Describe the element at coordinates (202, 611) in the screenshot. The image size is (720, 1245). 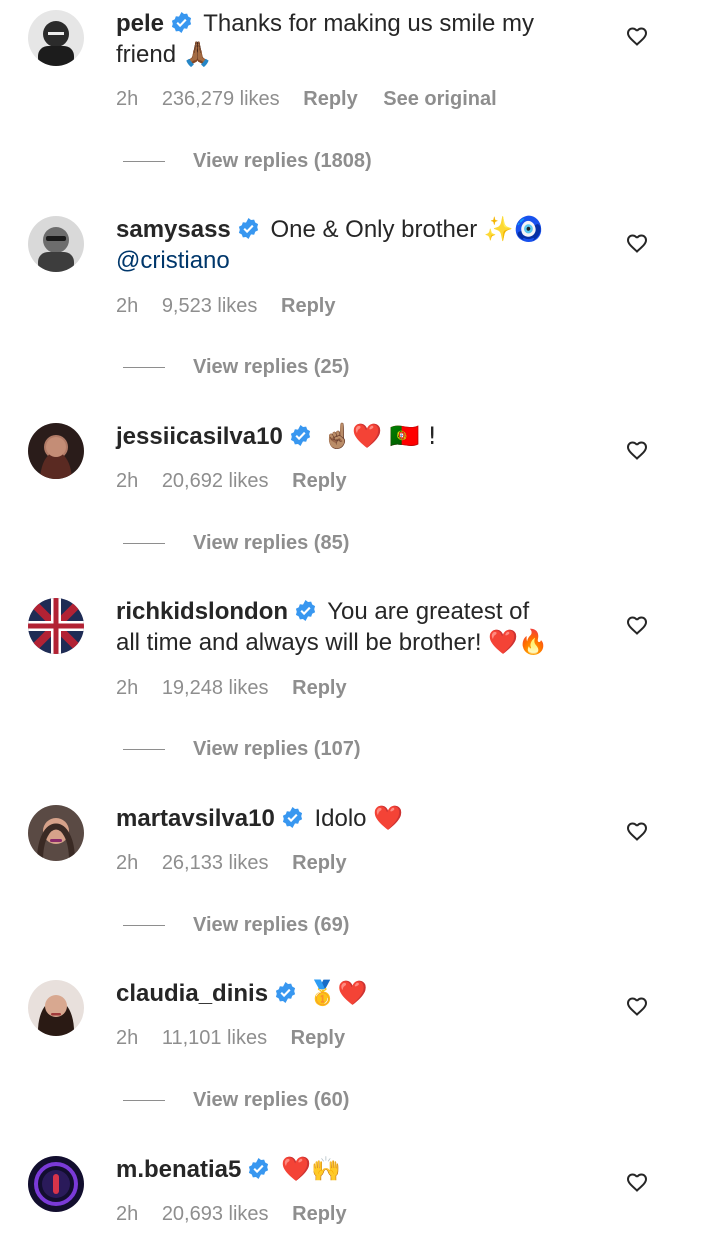
I see `username: richkidslondon` at that location.